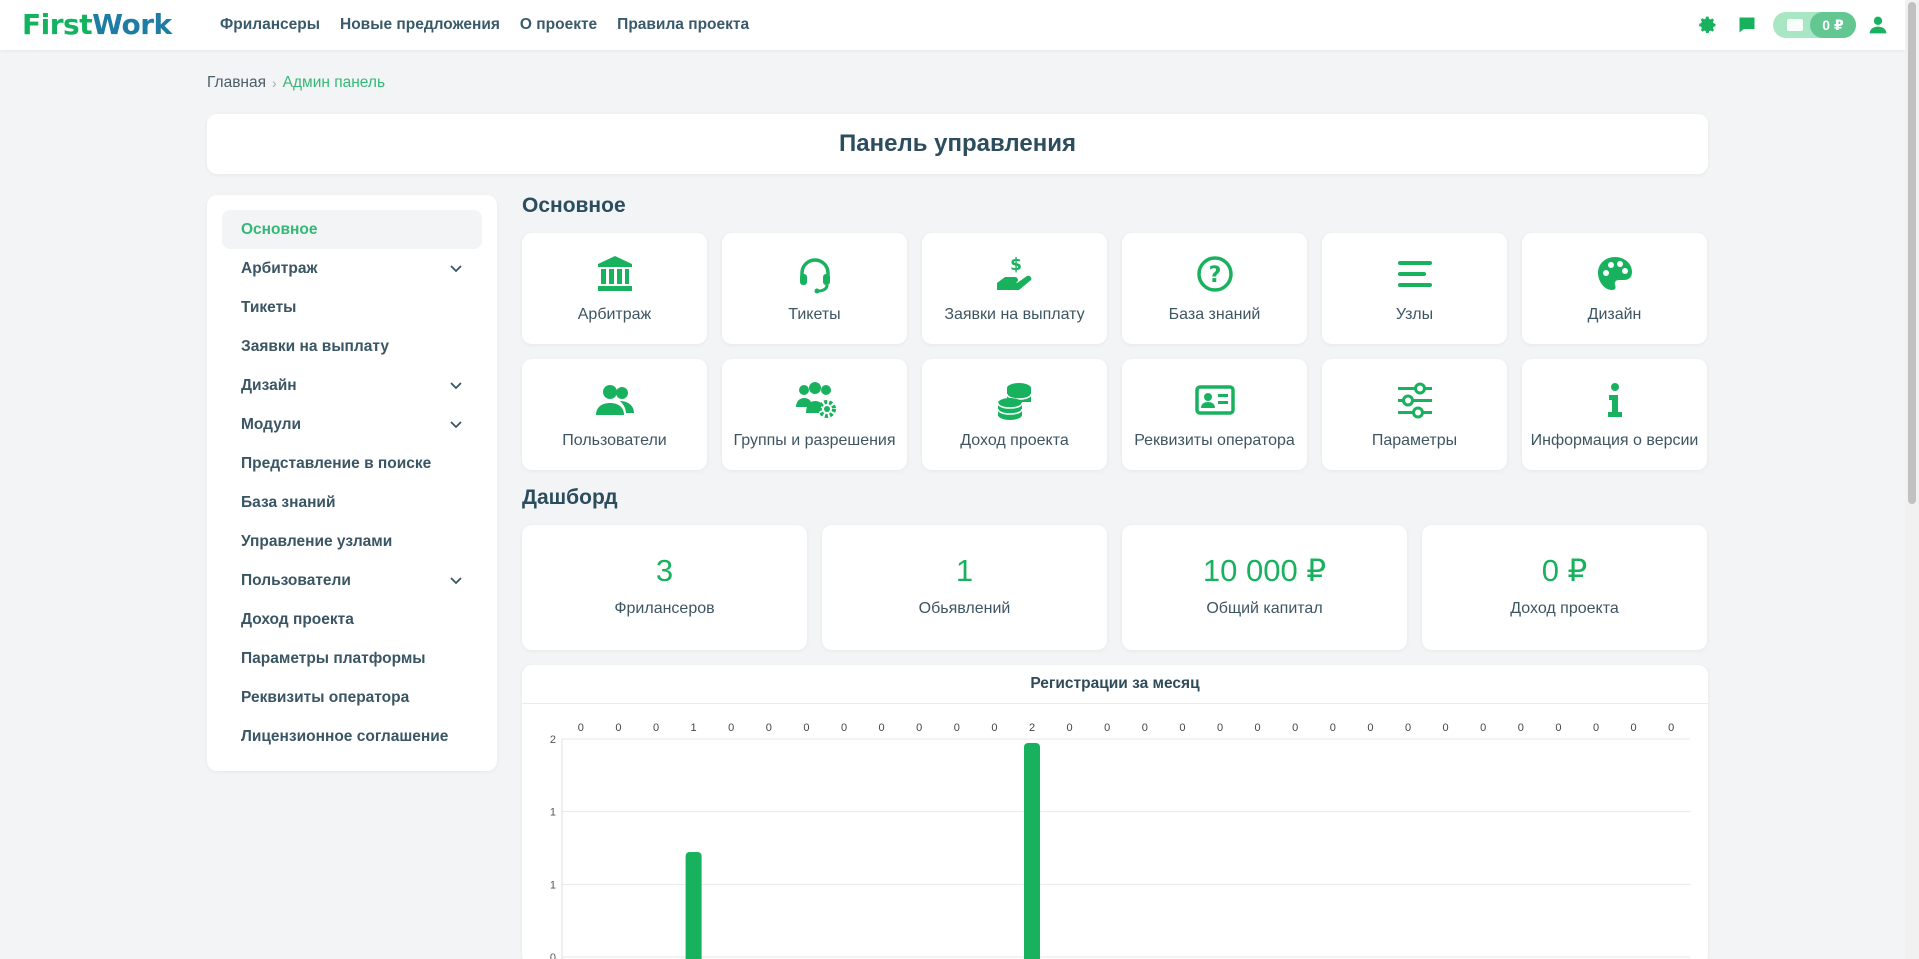  What do you see at coordinates (352, 385) in the screenshot?
I see `sidebar-item-design: Дизайн` at bounding box center [352, 385].